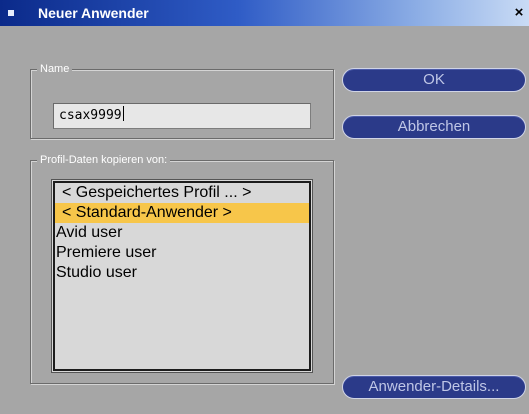 The image size is (529, 414). What do you see at coordinates (11, 13) in the screenshot?
I see `window-menu-icon` at bounding box center [11, 13].